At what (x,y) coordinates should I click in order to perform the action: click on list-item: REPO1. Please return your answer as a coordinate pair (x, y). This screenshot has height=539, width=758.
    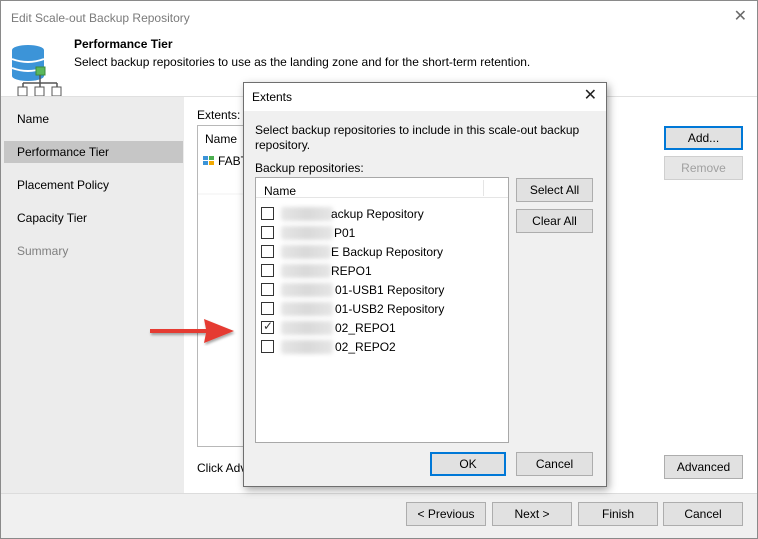
    Looking at the image, I should click on (381, 270).